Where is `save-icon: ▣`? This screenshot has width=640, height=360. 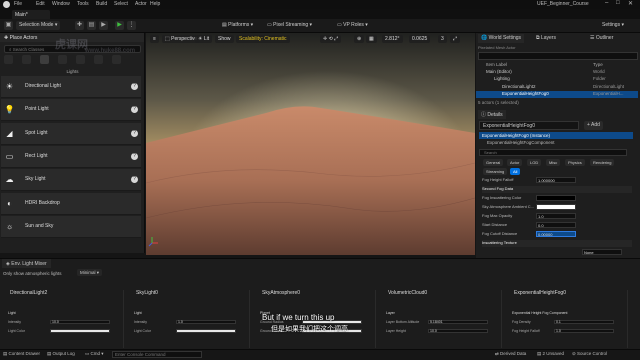
save-icon: ▣ is located at coordinates (8, 25).